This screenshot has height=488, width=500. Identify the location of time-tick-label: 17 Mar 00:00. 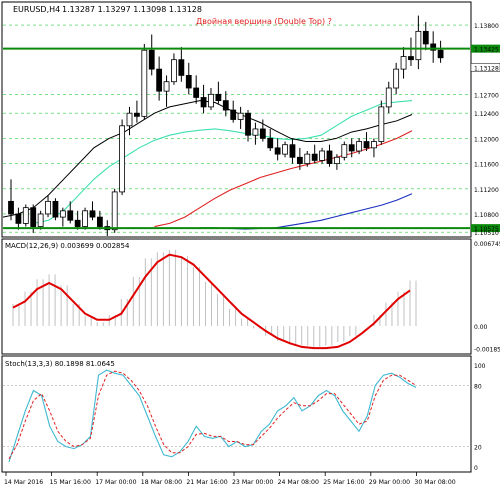
(115, 482).